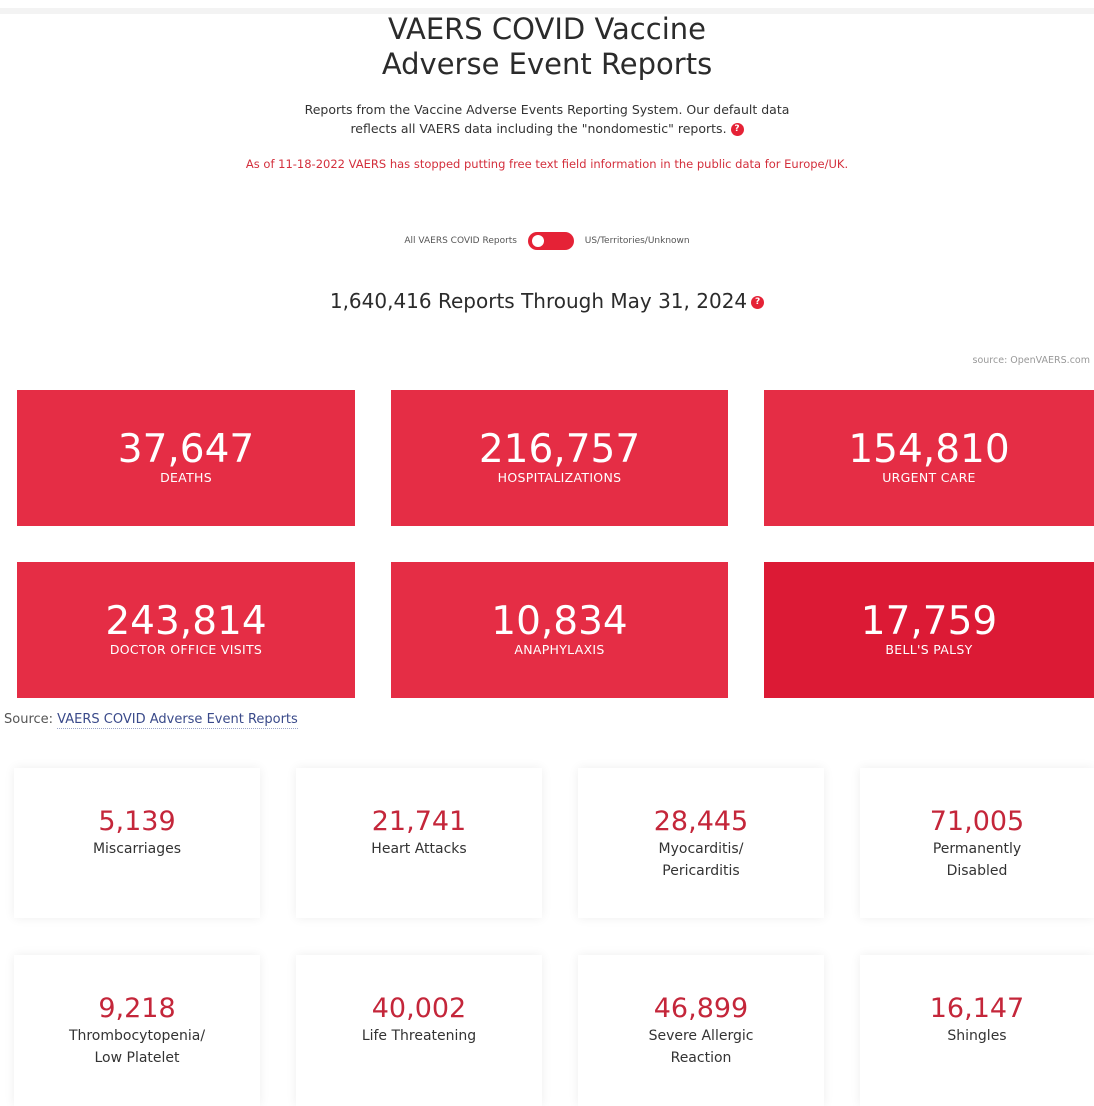 The height and width of the screenshot is (1106, 1094). I want to click on card-label: Heart Attacks, so click(419, 849).